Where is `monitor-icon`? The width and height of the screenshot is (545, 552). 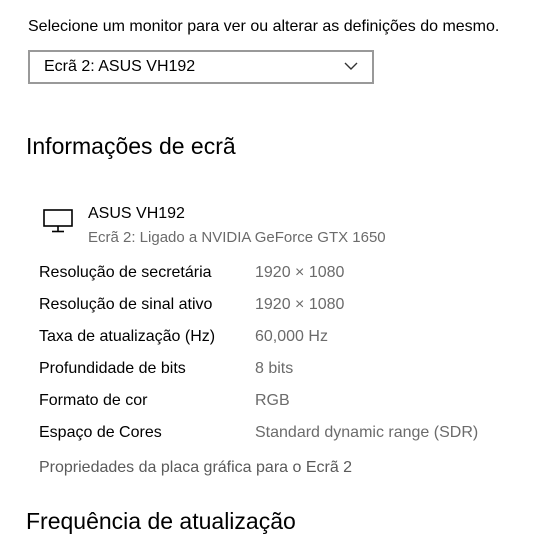 monitor-icon is located at coordinates (58, 221).